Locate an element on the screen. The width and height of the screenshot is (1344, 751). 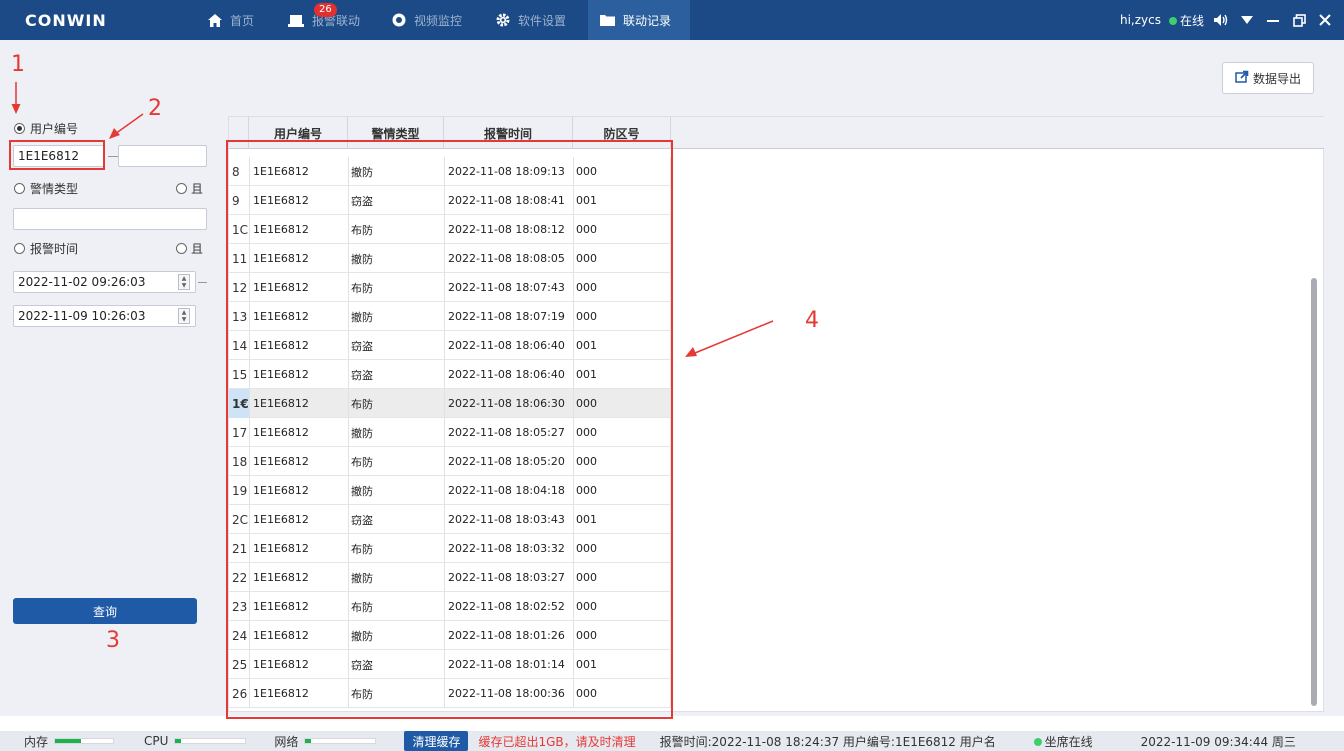
user-id-radio is located at coordinates (19, 128).